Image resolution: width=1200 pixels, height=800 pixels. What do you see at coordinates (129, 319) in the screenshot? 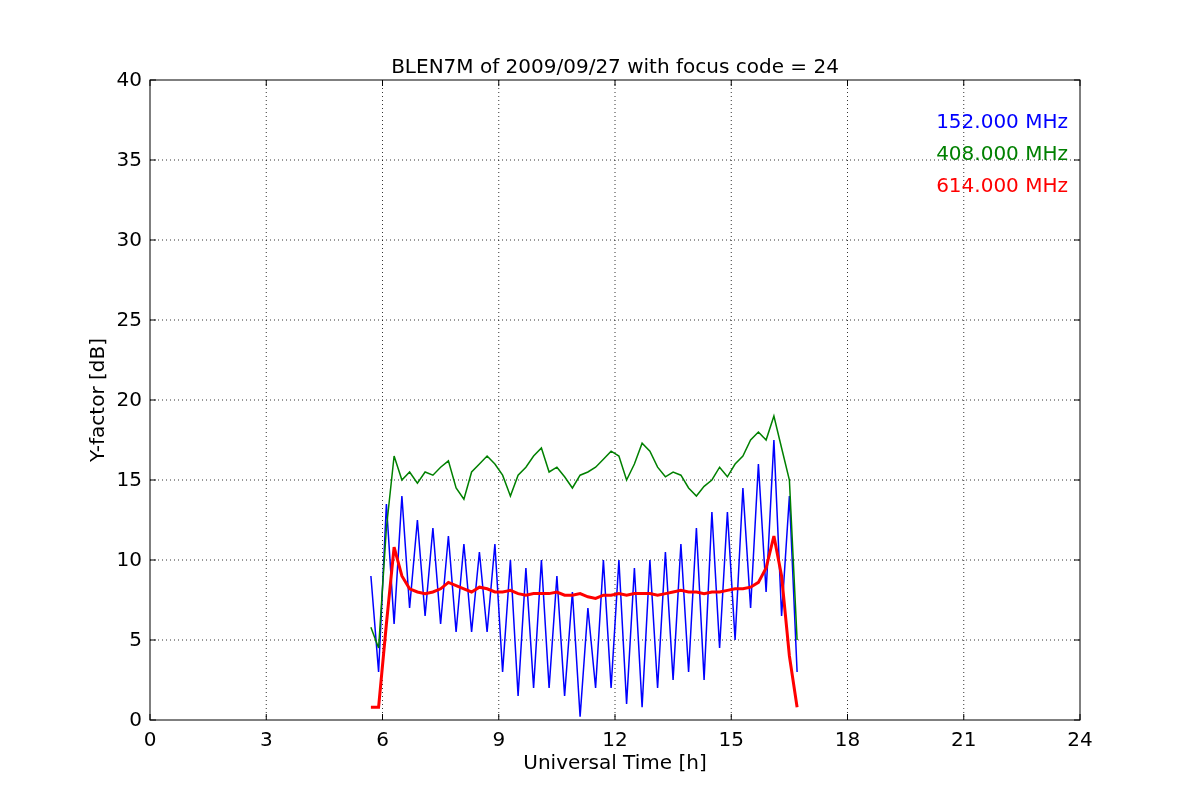
I see `y-tick-label: 25` at bounding box center [129, 319].